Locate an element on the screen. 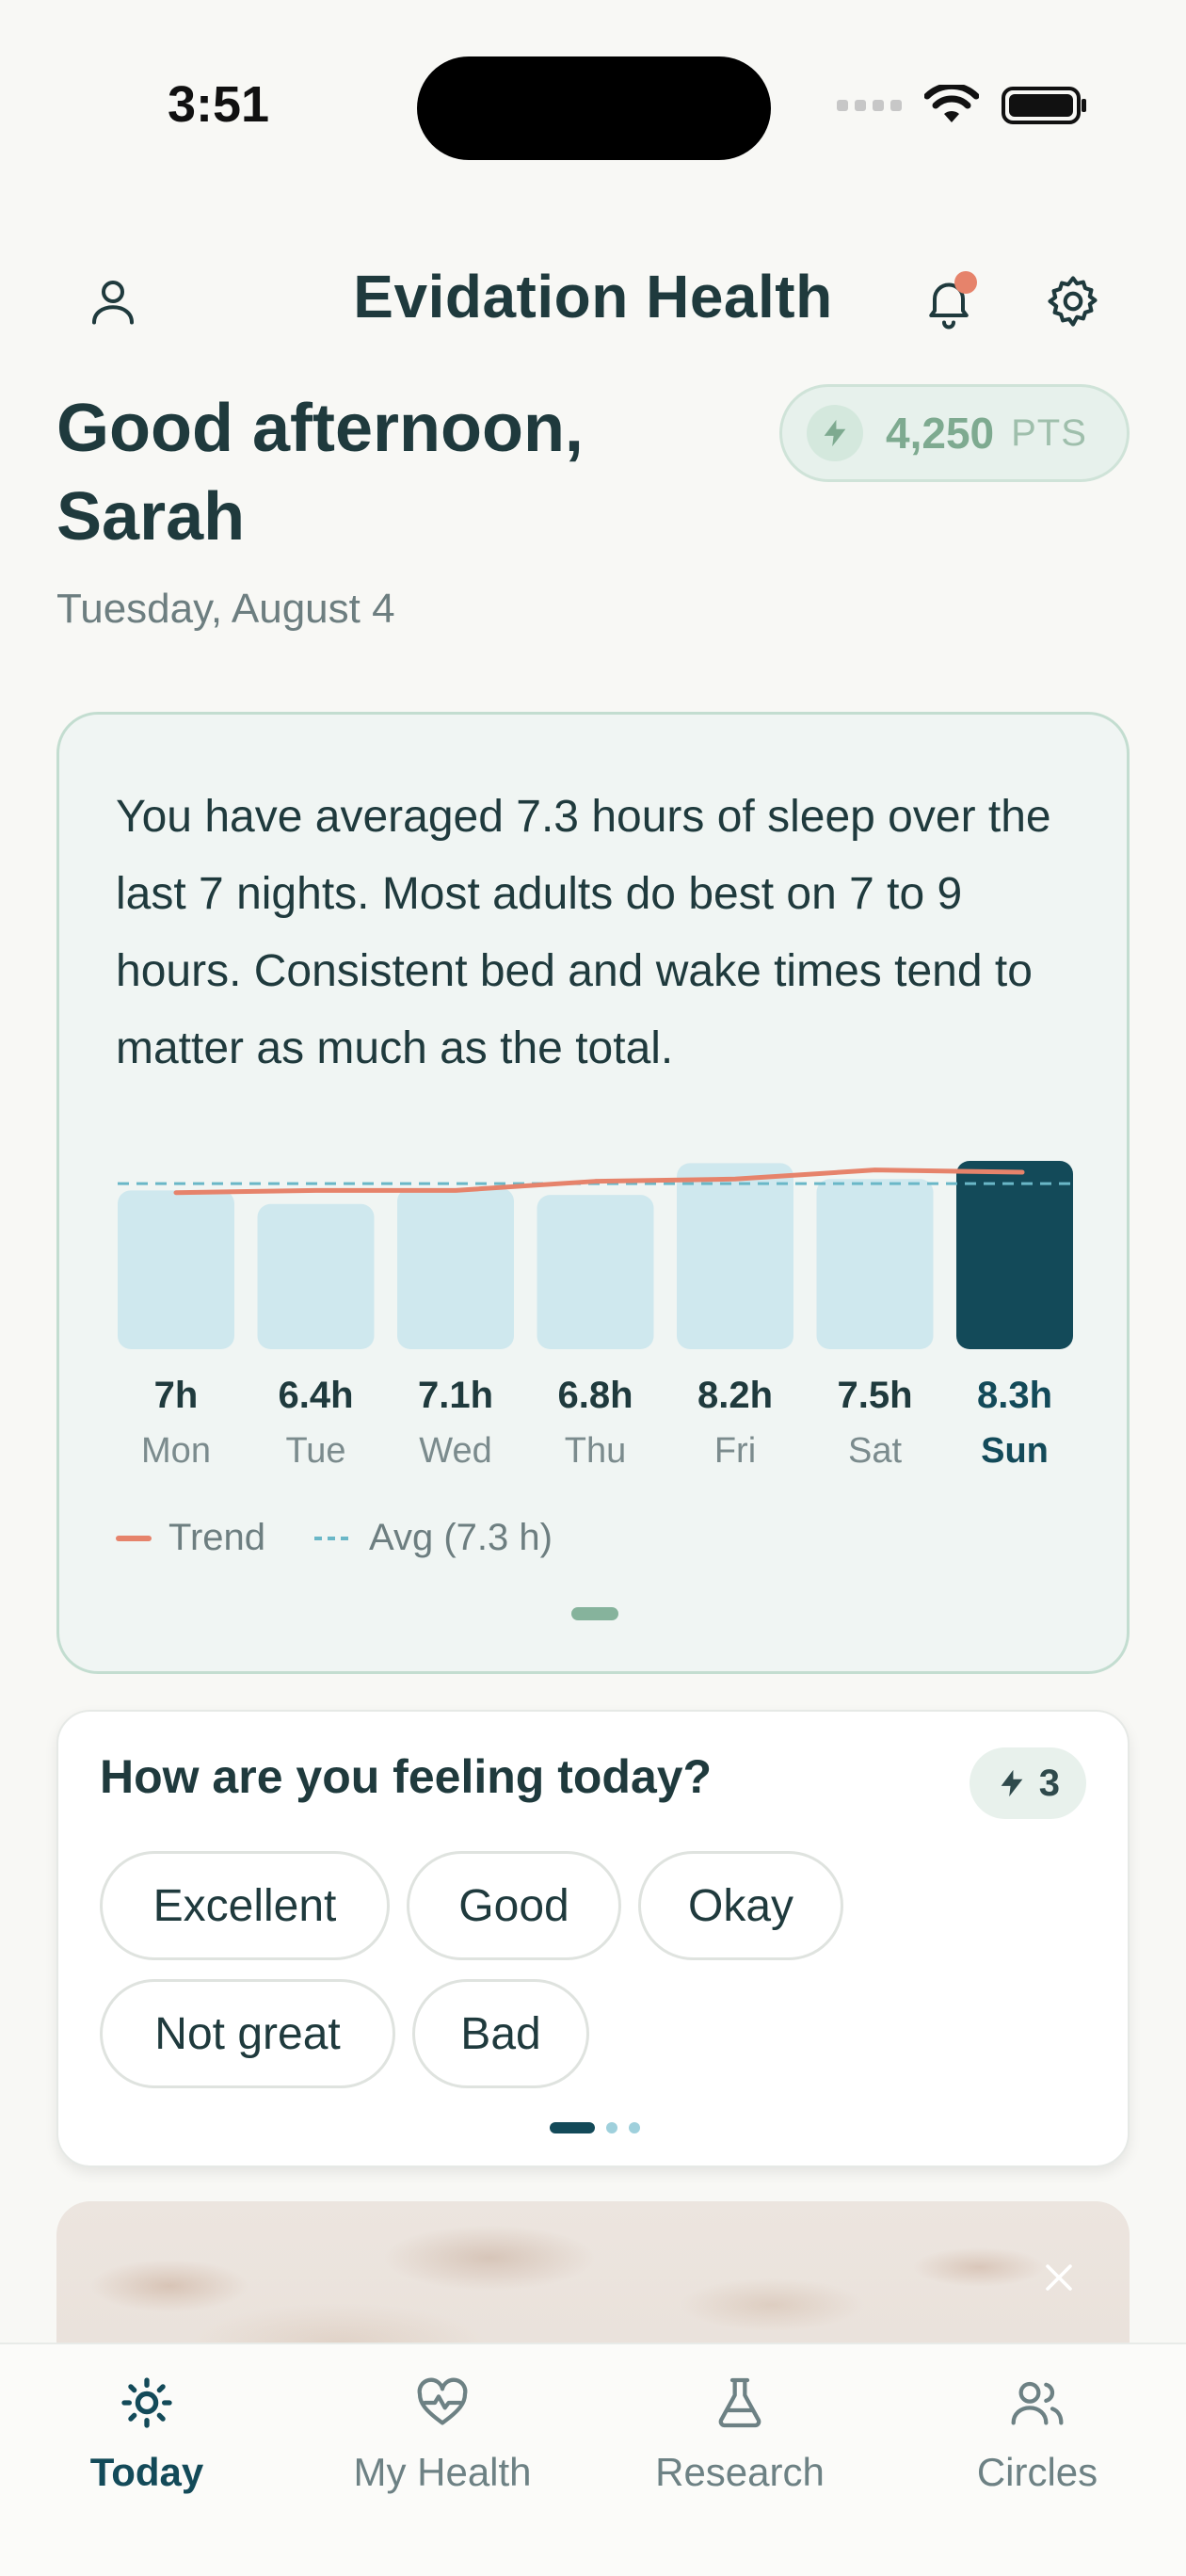 The width and height of the screenshot is (1186, 2576). day-label: Wed is located at coordinates (455, 1451).